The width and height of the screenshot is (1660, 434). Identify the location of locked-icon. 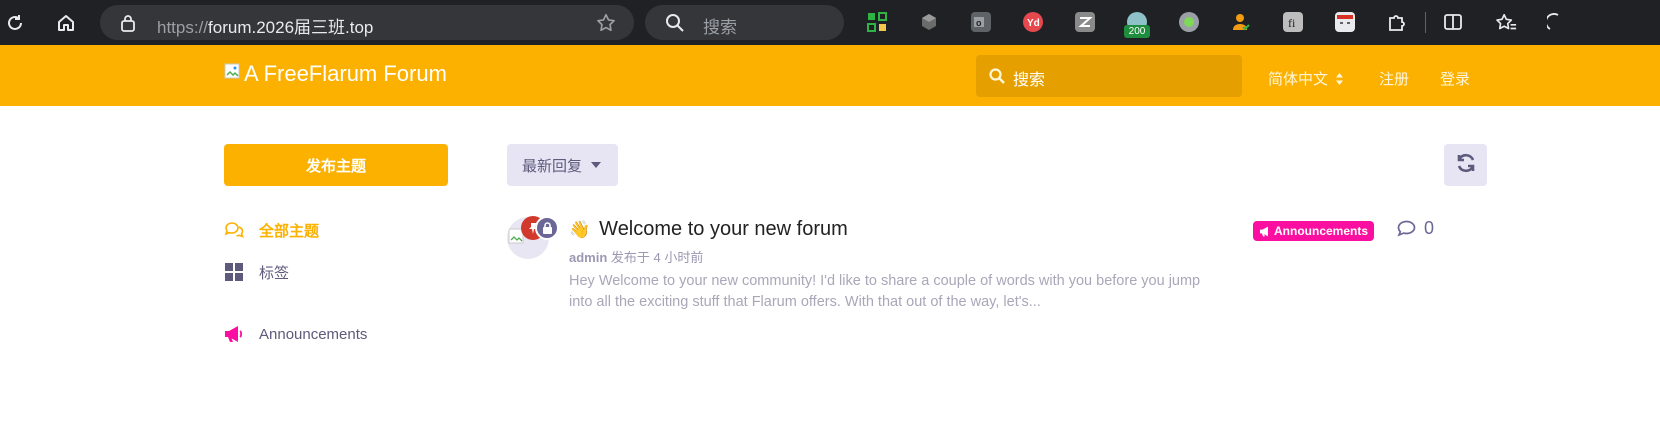
(547, 228).